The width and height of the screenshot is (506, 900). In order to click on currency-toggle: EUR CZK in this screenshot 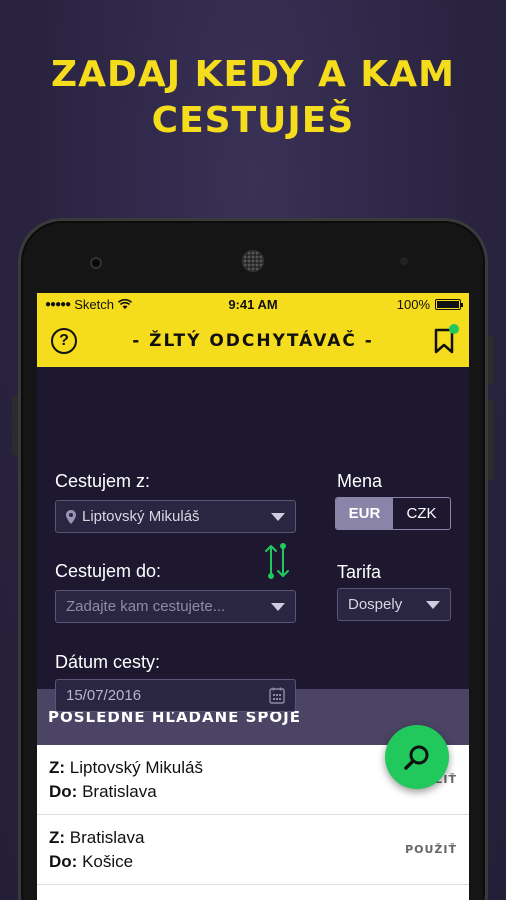, I will do `click(393, 513)`.